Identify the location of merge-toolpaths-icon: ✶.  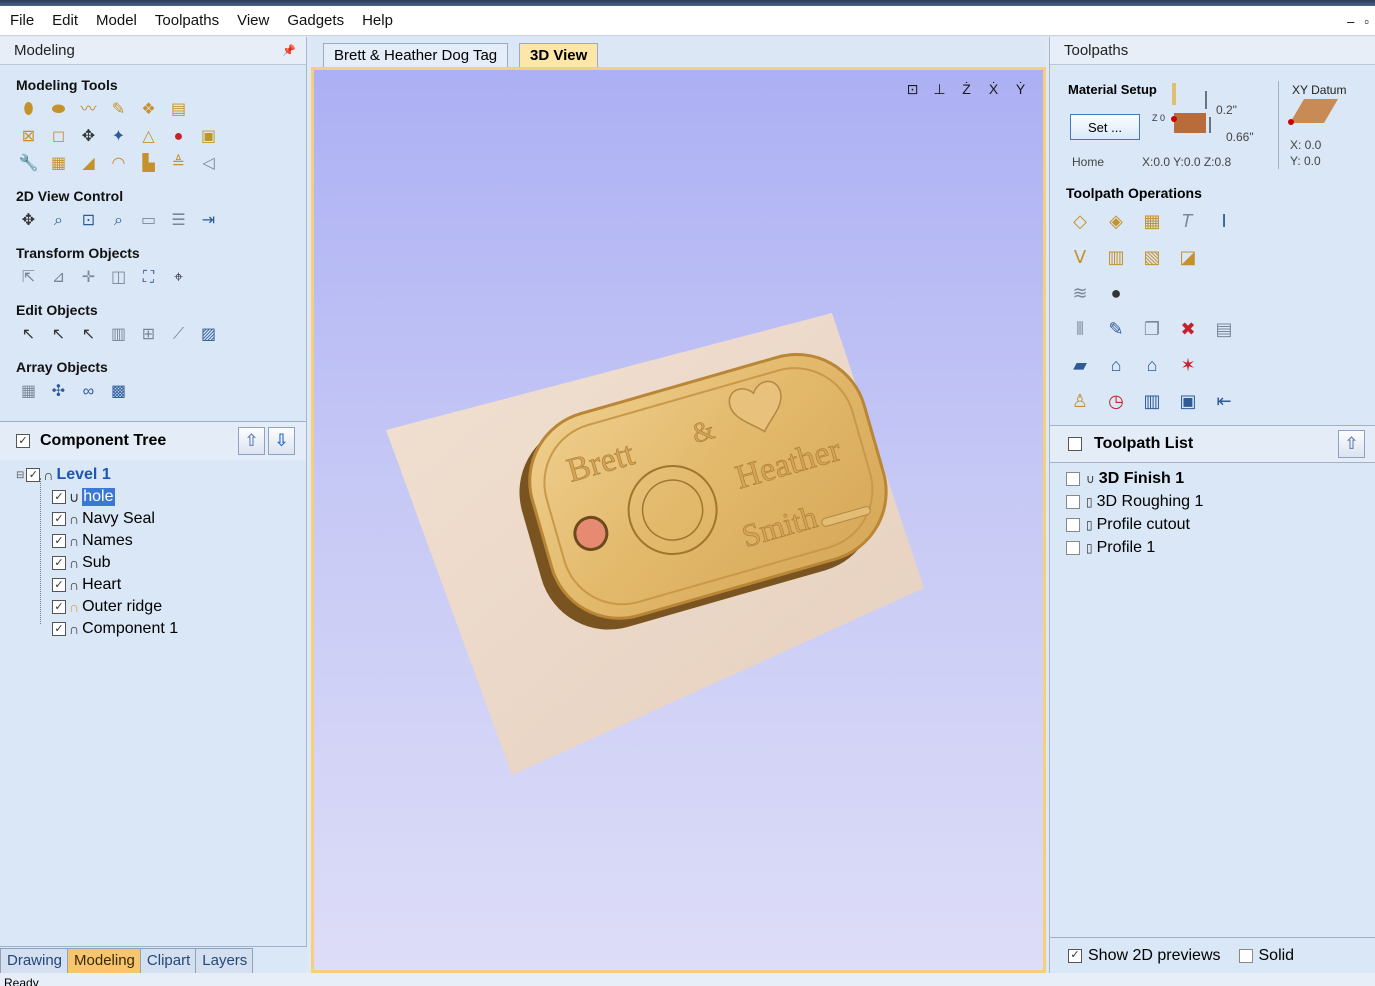
(1188, 365).